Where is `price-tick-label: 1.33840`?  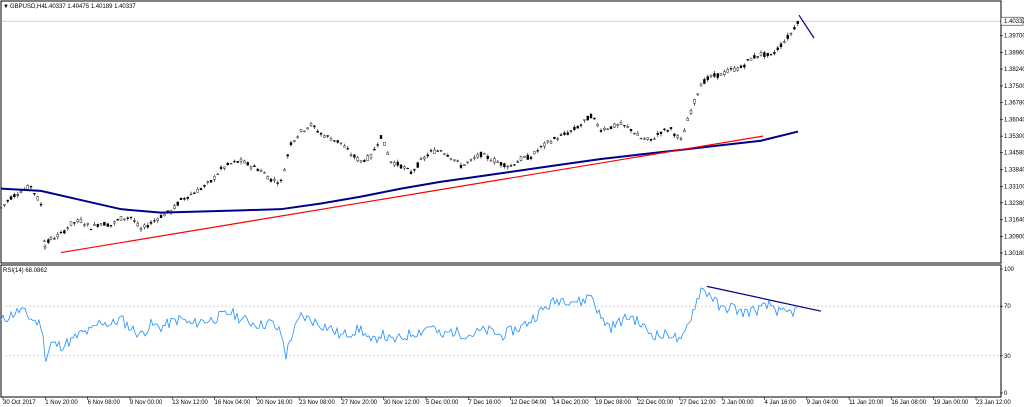
price-tick-label: 1.33840 is located at coordinates (1014, 170).